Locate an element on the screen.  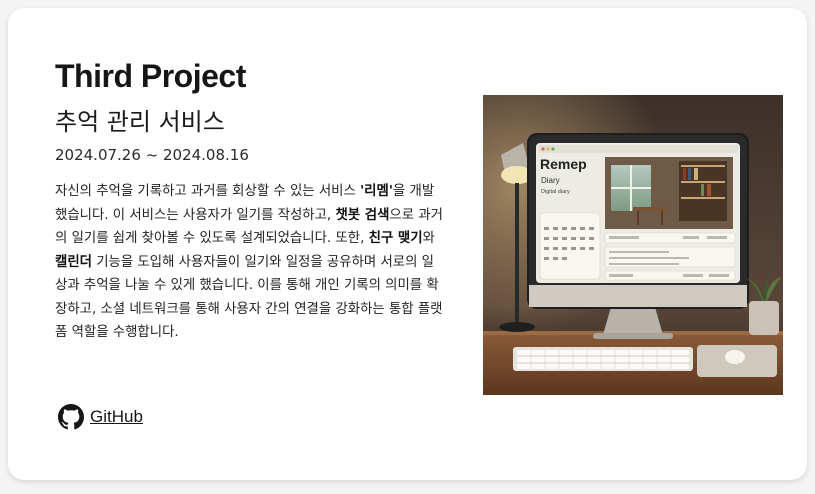
description-text: 와 is located at coordinates (428, 239).